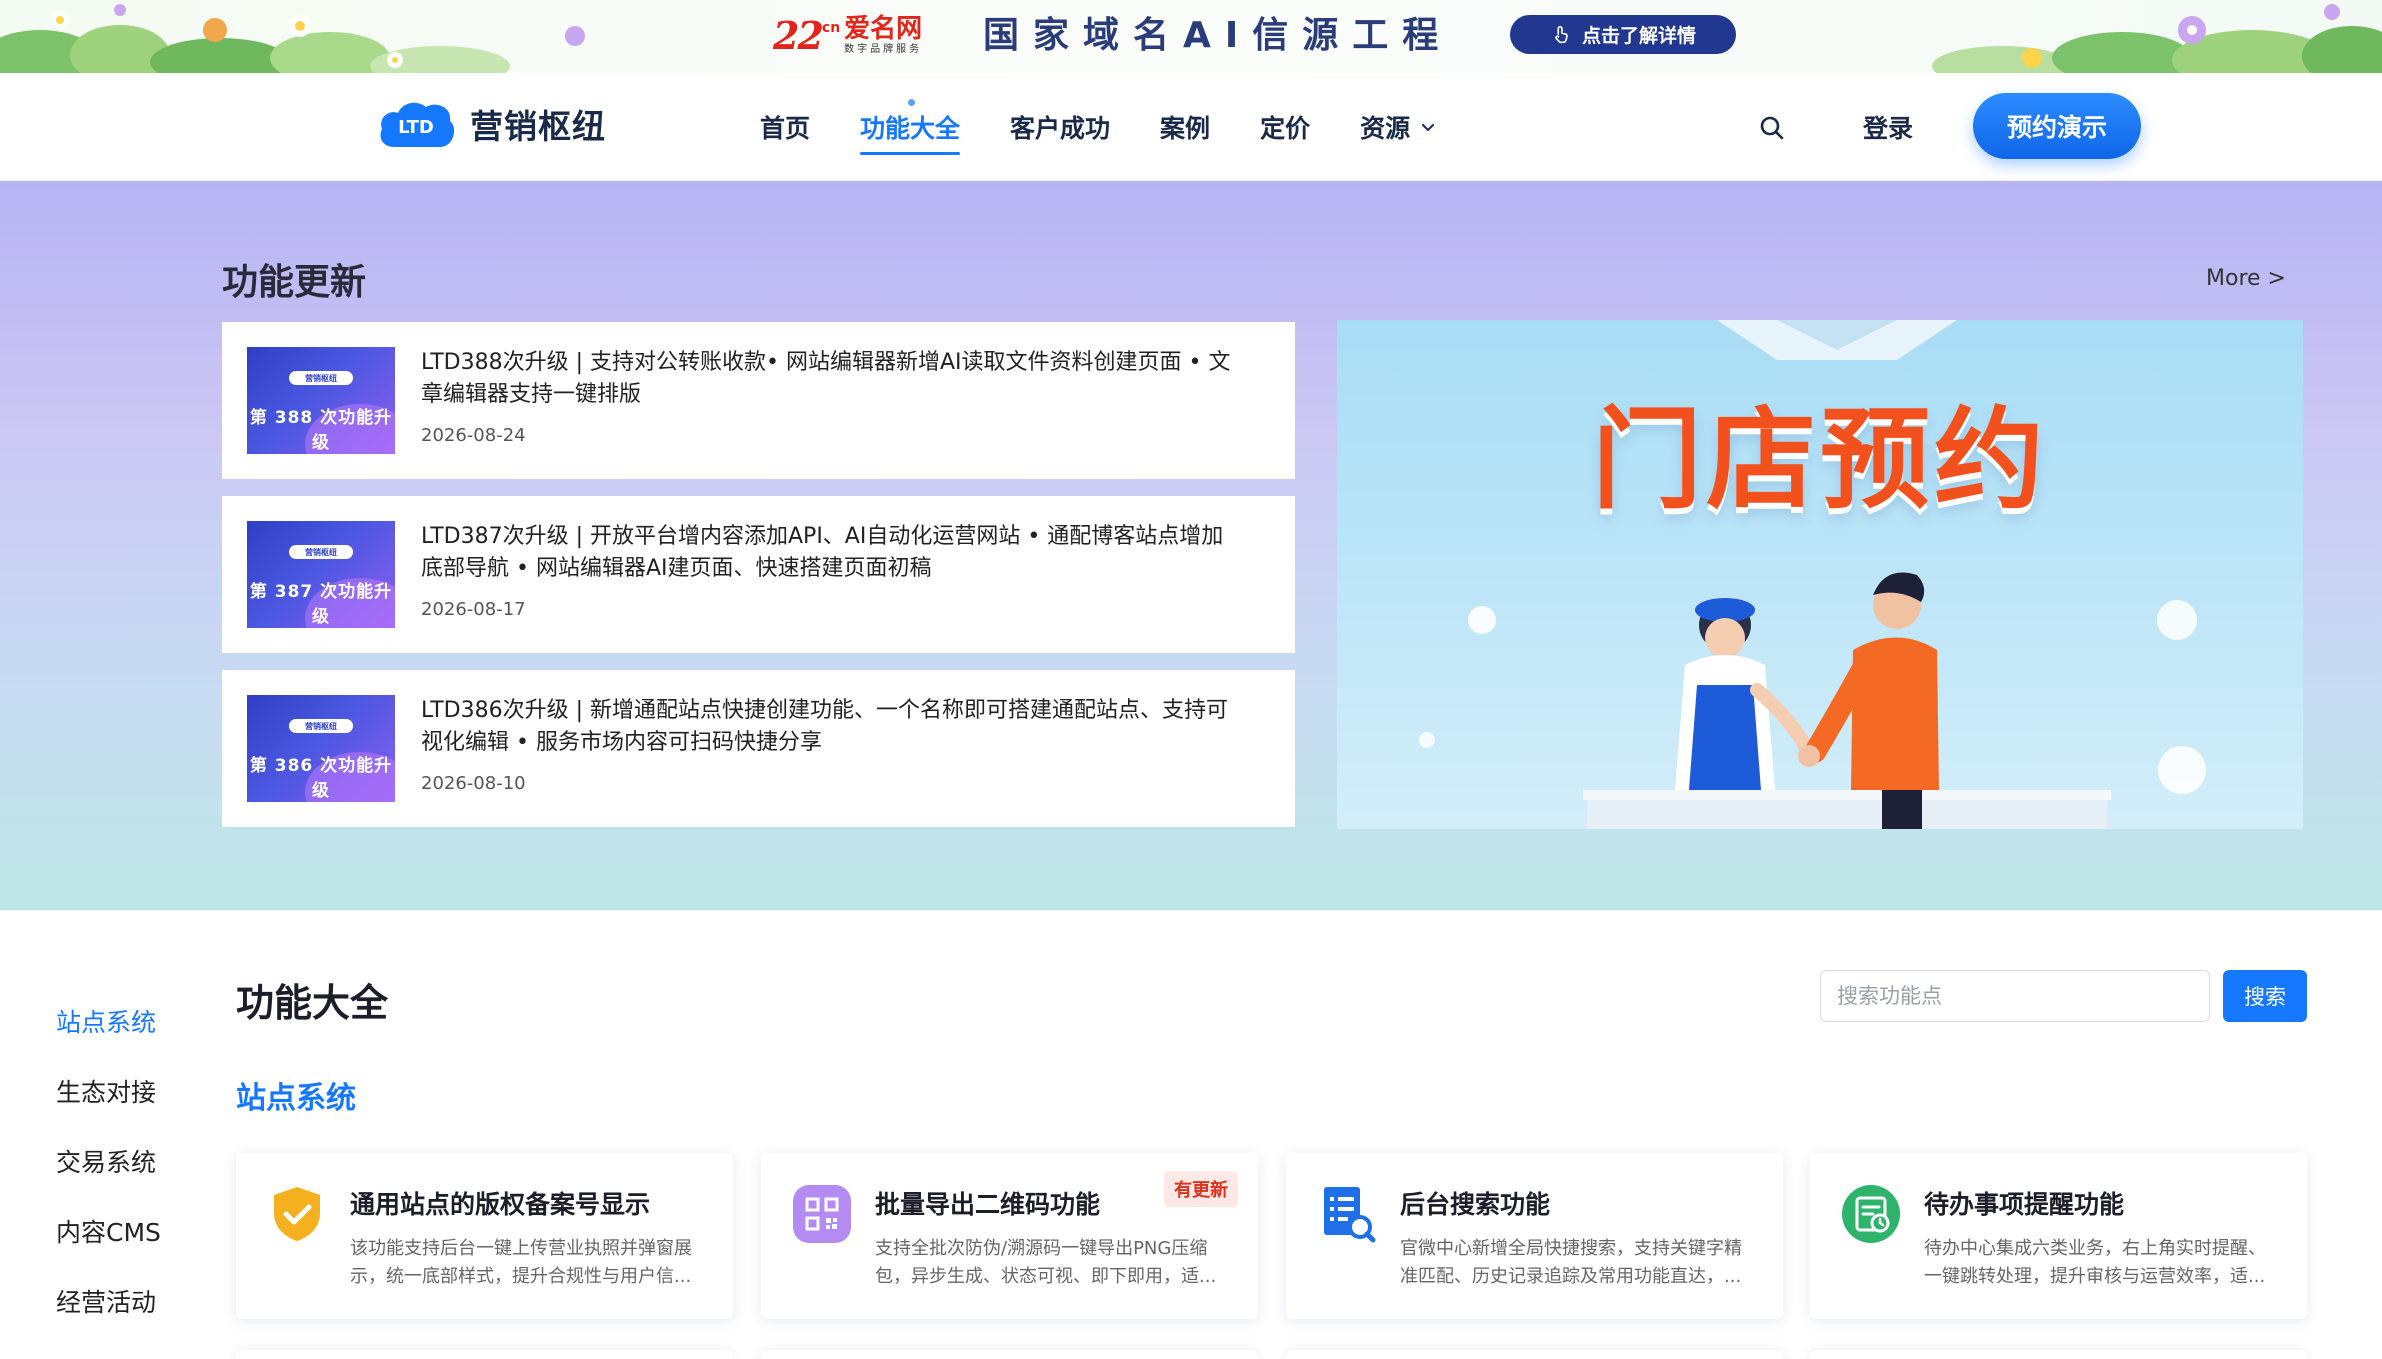 This screenshot has height=1359, width=2382. I want to click on promo-banner: 22 cn 爱名网 数字品牌服务 国家域名AI信源工程 点击了解详情, so click(1191, 36).